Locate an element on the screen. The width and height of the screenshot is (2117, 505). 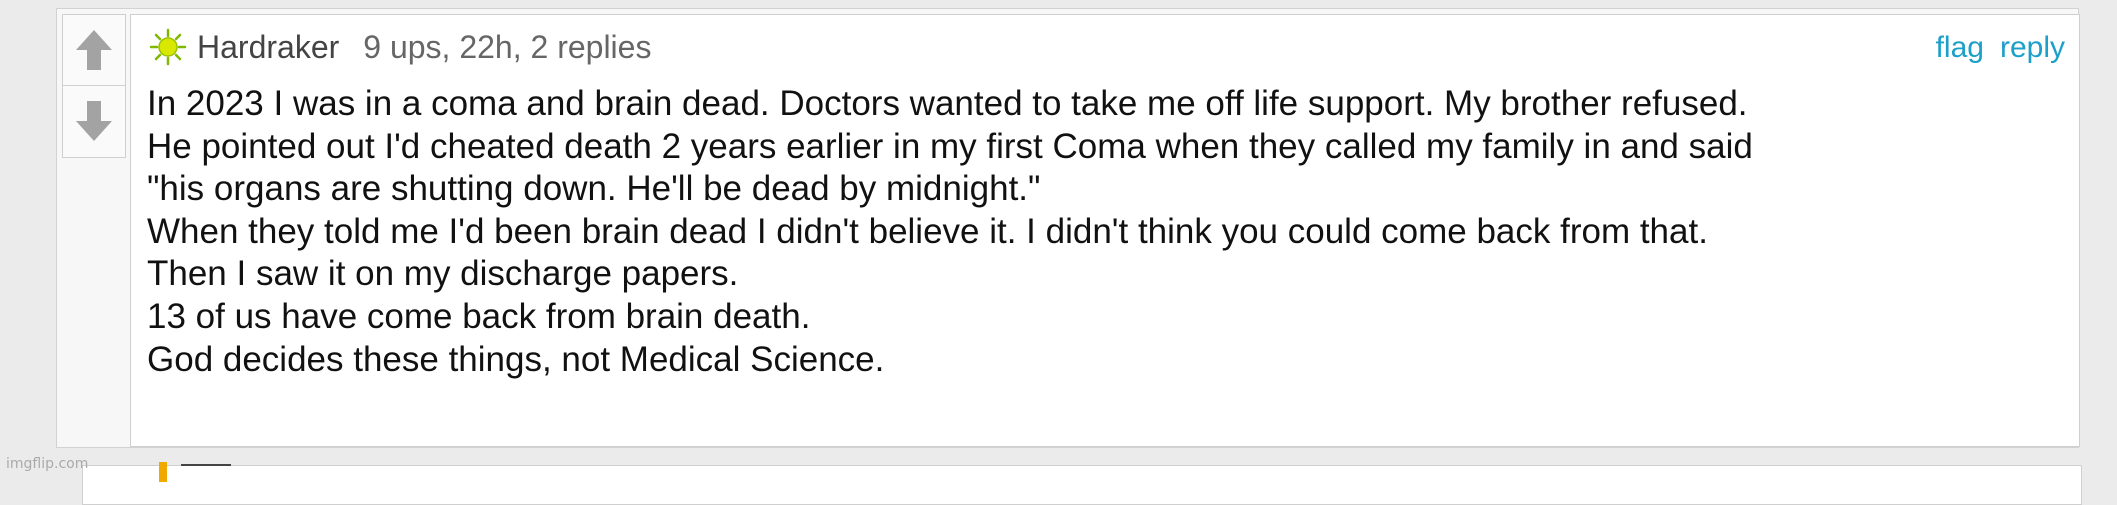
downvote-button is located at coordinates (94, 121).